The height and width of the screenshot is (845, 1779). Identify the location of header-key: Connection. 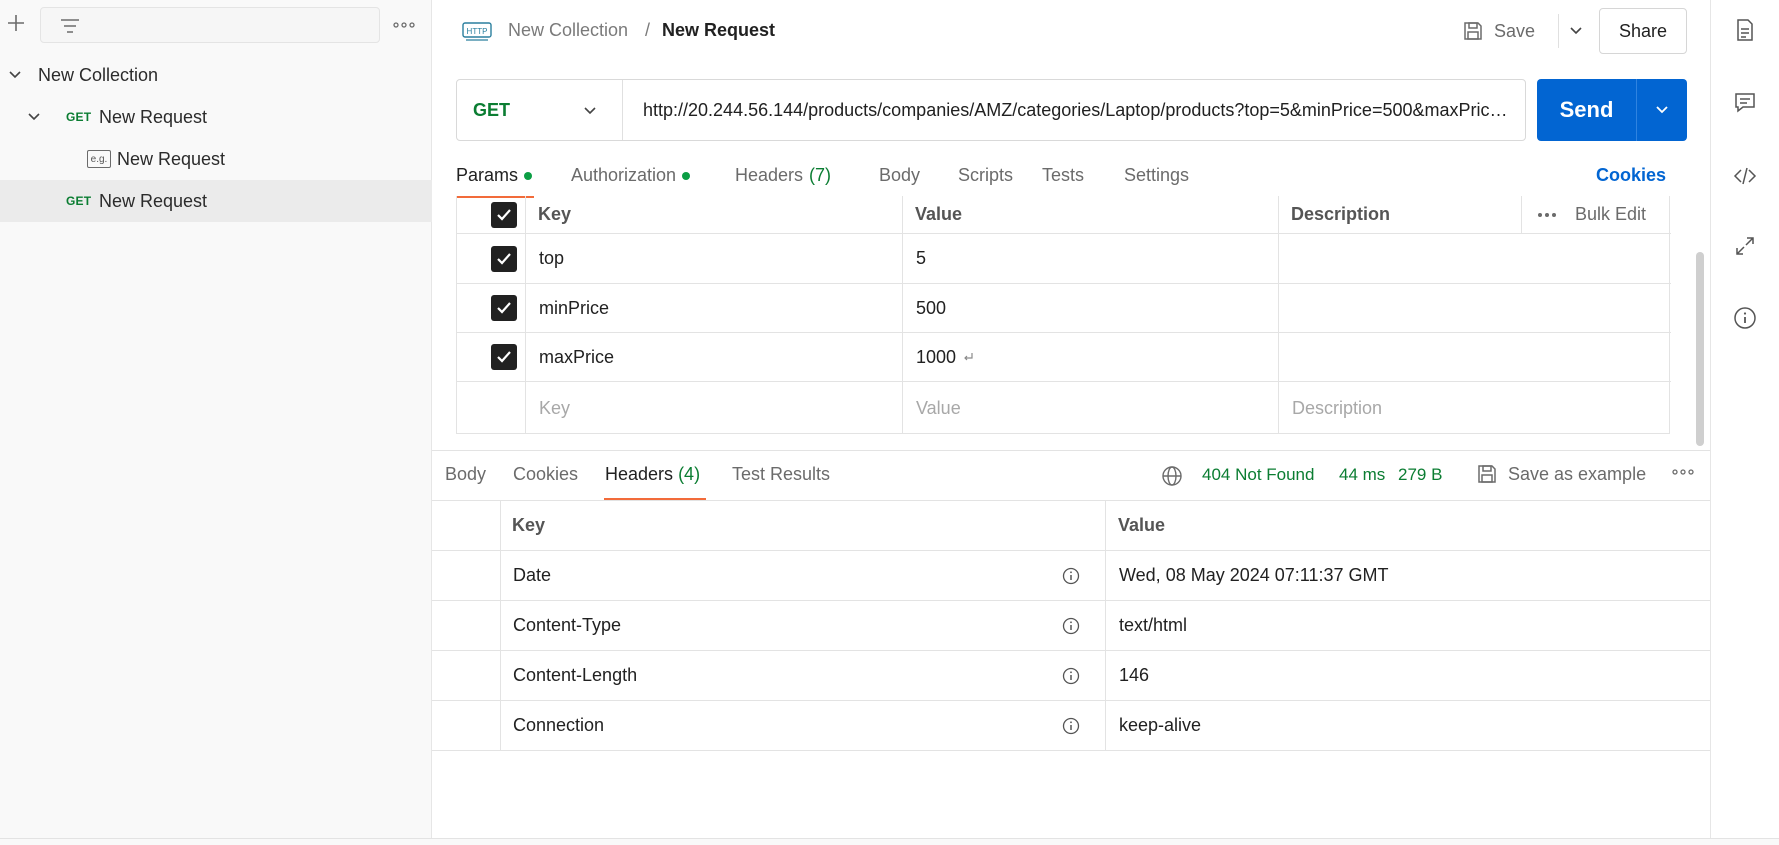
(559, 725).